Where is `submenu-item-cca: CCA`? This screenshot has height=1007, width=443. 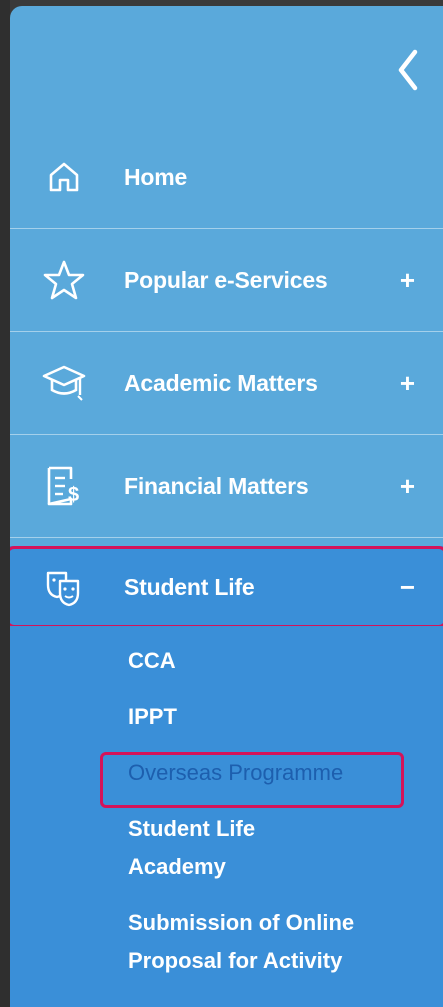 submenu-item-cca: CCA is located at coordinates (152, 661).